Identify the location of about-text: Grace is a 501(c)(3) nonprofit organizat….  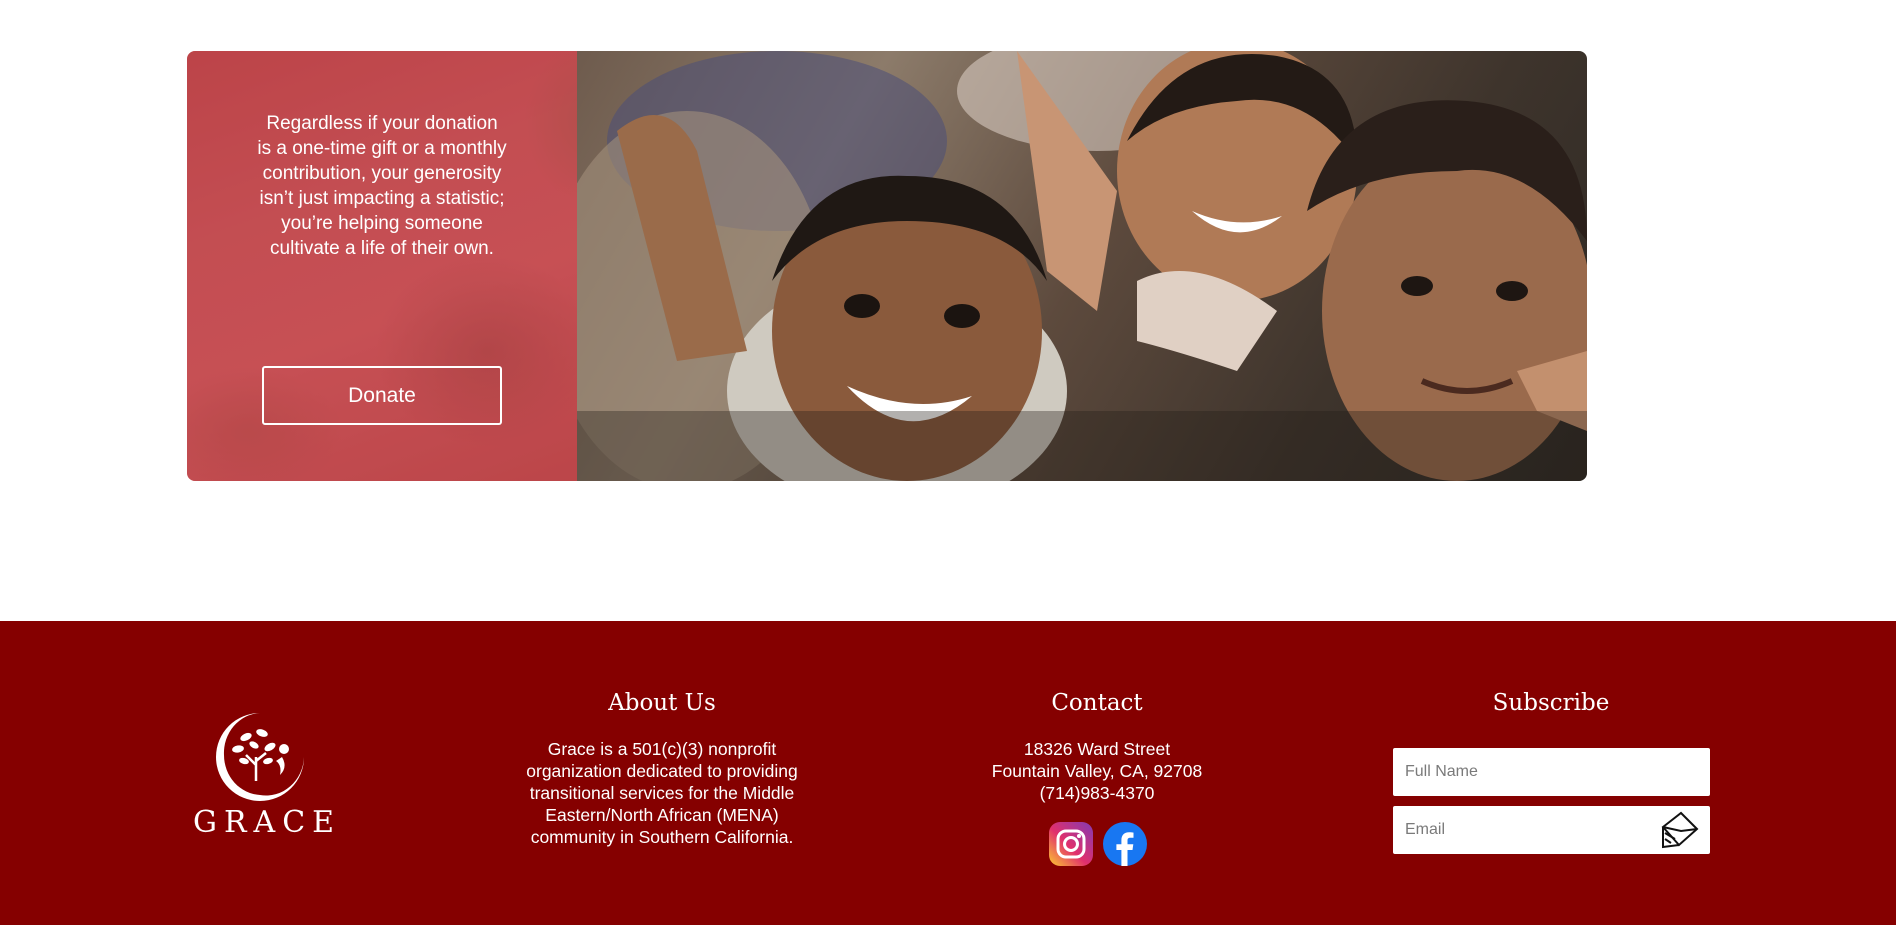
(662, 793).